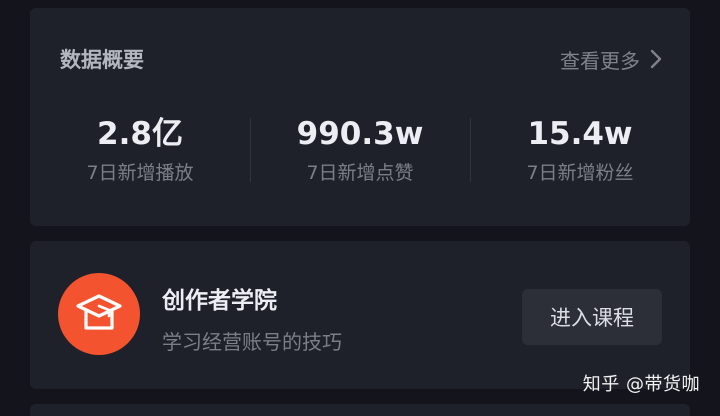  I want to click on stat-plays: 2.8亿 7日新增播放, so click(140, 153).